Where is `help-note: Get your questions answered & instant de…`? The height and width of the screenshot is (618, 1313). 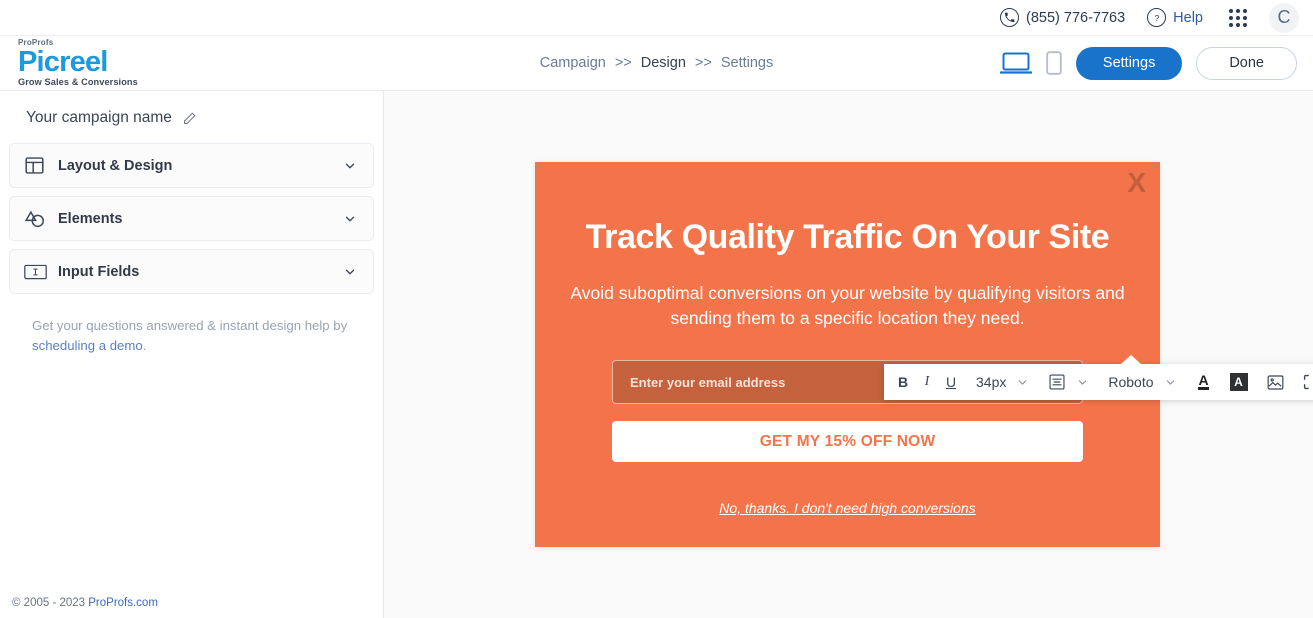
help-note: Get your questions answered & instant de… is located at coordinates (193, 336).